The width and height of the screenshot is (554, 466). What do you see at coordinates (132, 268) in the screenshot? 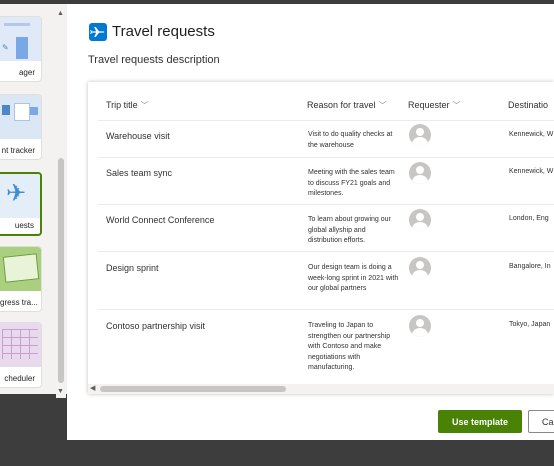
I see `trip-title-cell: Design sprint` at bounding box center [132, 268].